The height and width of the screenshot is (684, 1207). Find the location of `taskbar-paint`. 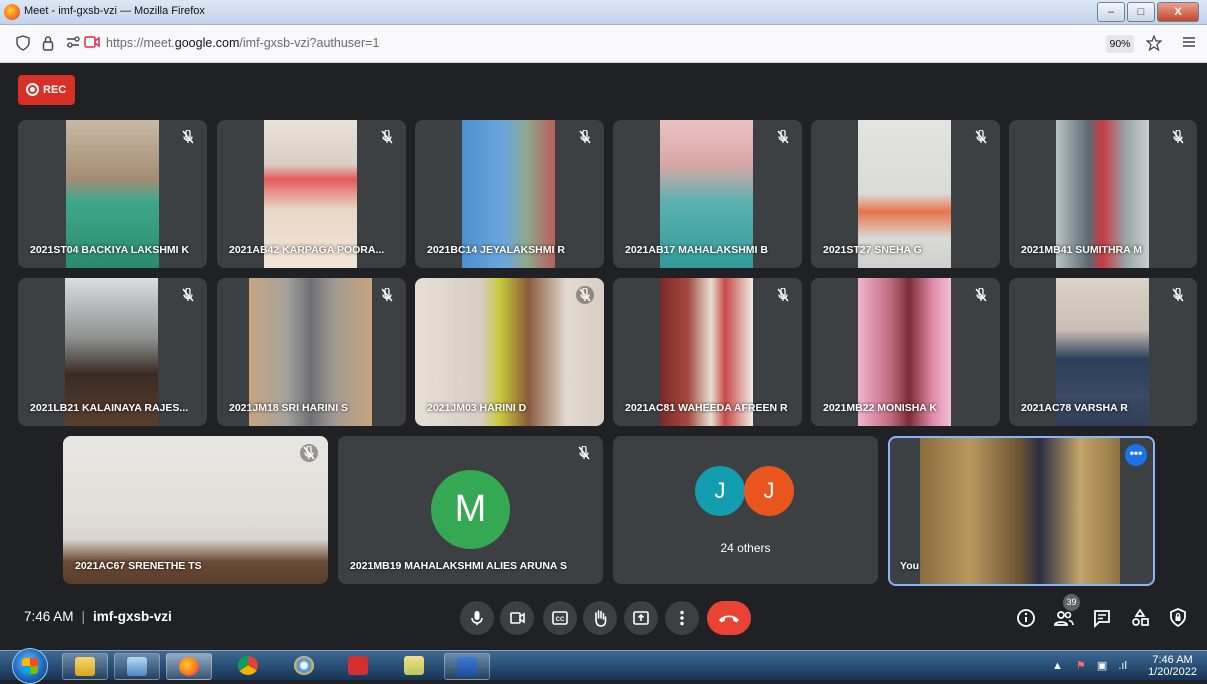

taskbar-paint is located at coordinates (304, 665).